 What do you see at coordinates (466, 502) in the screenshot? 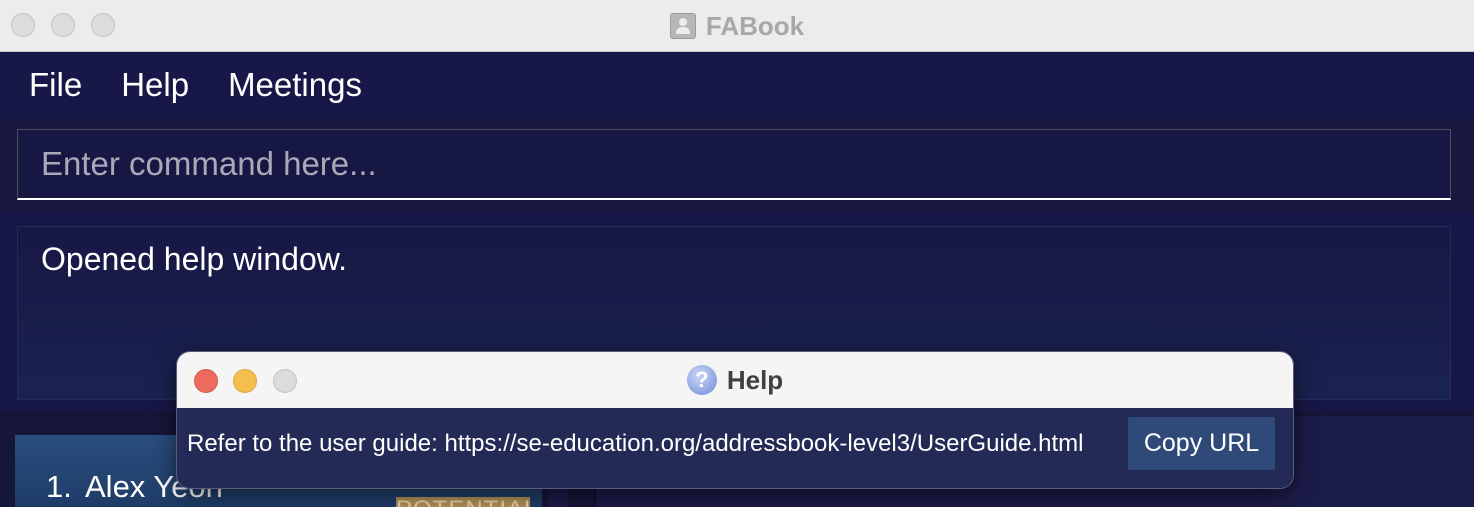
I see `person-tag: POTENTIAL` at bounding box center [466, 502].